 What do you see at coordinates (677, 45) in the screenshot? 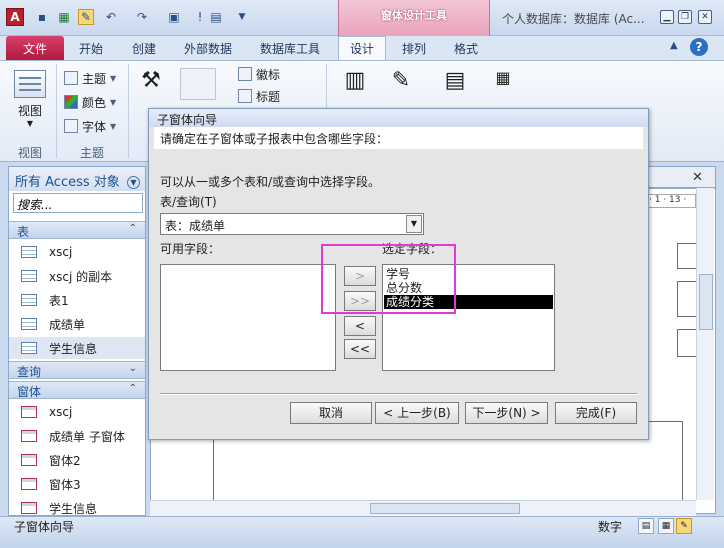
I see `ribbon-collapse-icon: ▲` at bounding box center [677, 45].